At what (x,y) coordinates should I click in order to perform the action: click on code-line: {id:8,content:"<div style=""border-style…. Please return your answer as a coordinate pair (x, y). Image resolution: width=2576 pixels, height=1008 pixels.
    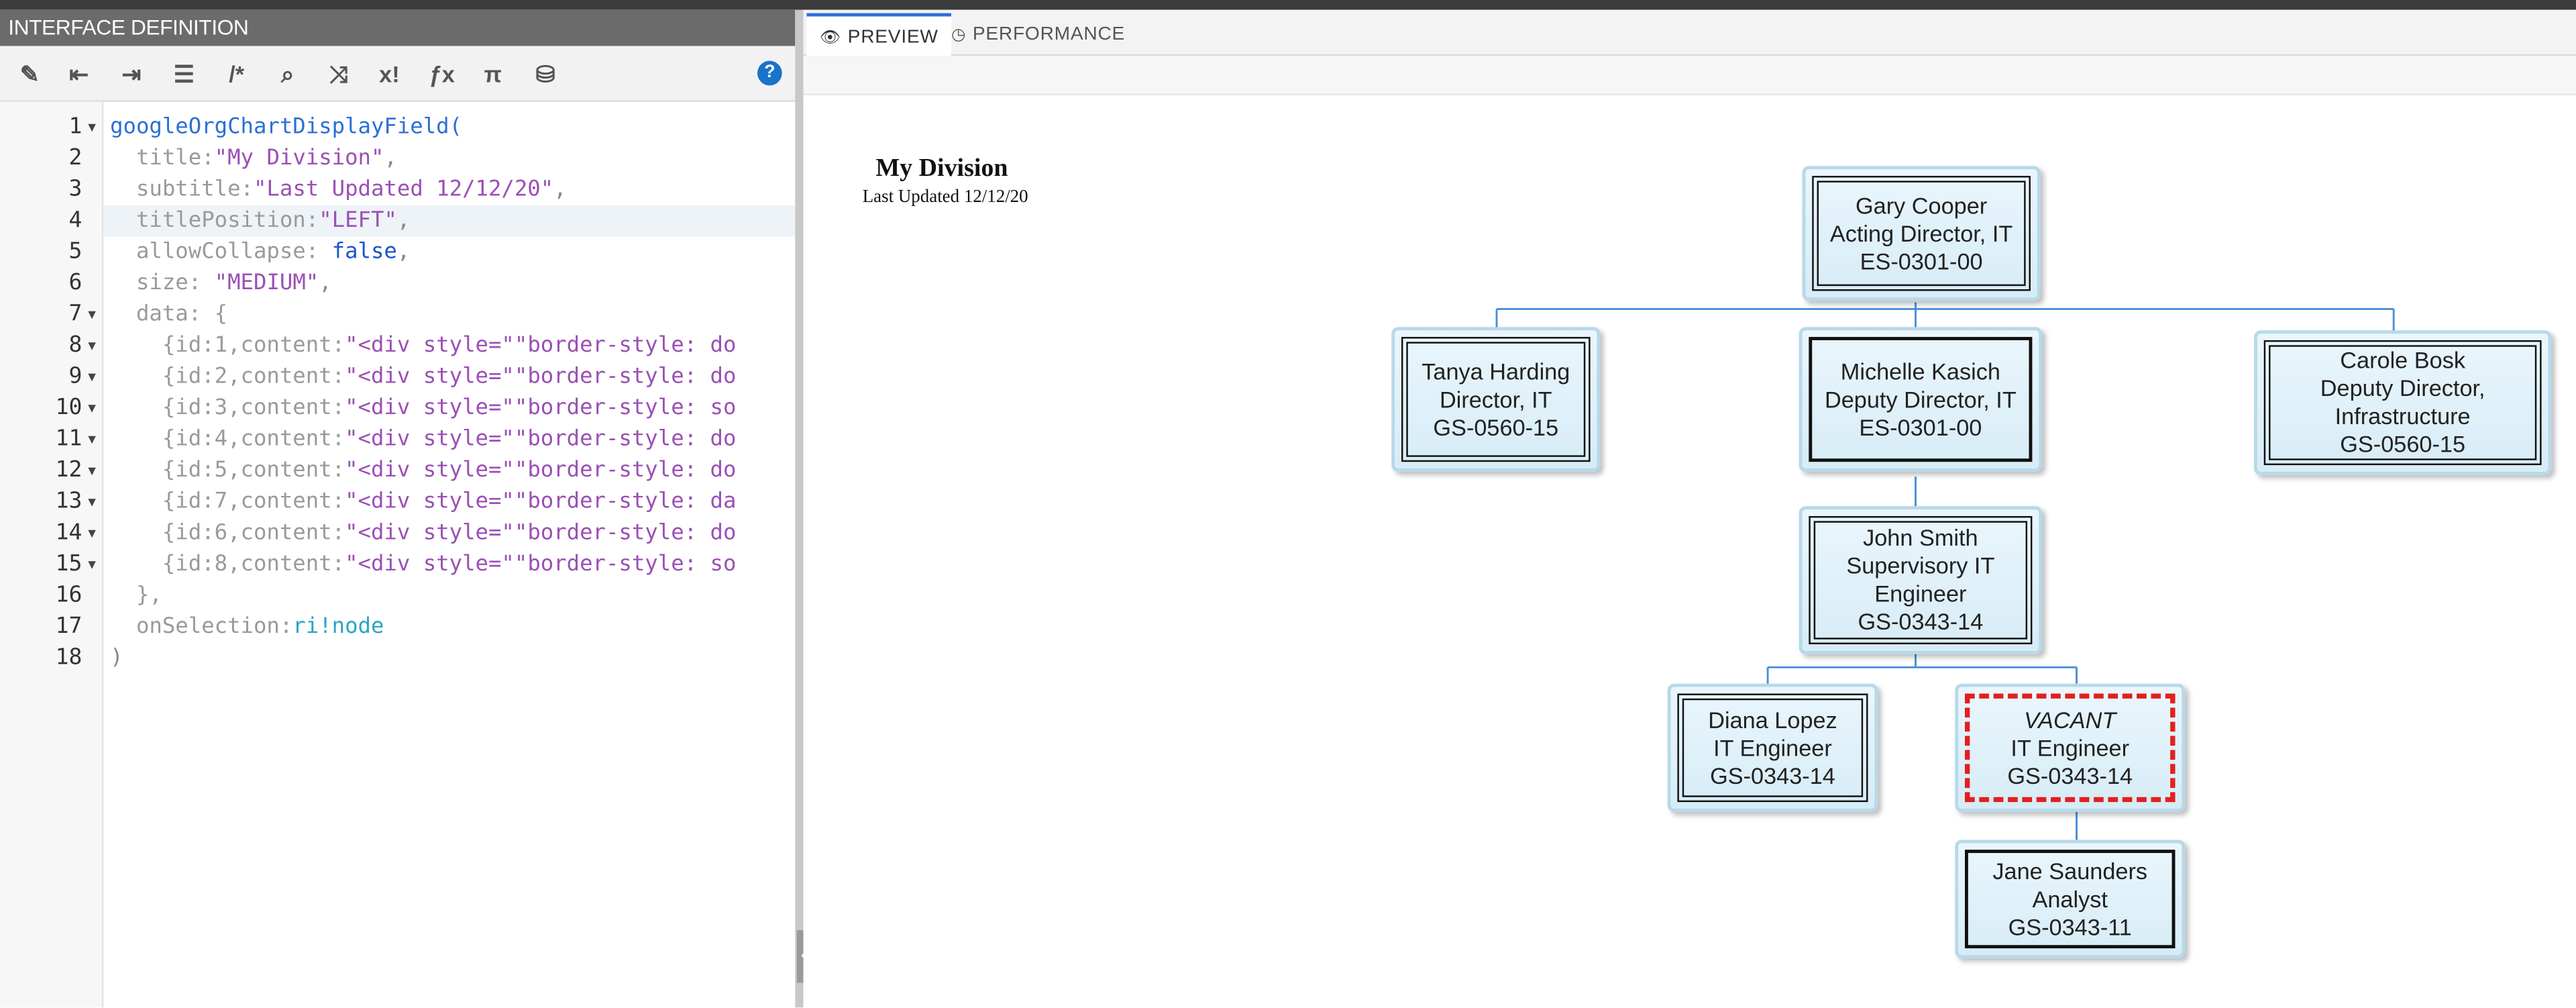
    Looking at the image, I should click on (449, 565).